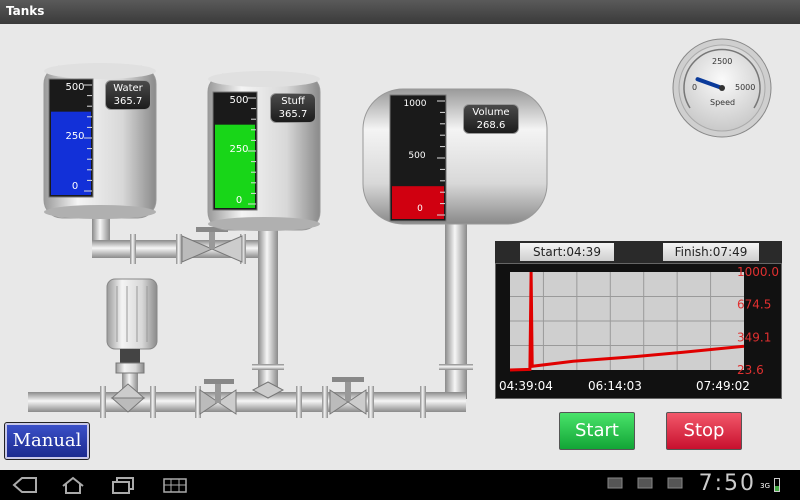 This screenshot has height=500, width=800. Describe the element at coordinates (293, 108) in the screenshot. I see `stuff-readout: Stuff 365.7` at that location.